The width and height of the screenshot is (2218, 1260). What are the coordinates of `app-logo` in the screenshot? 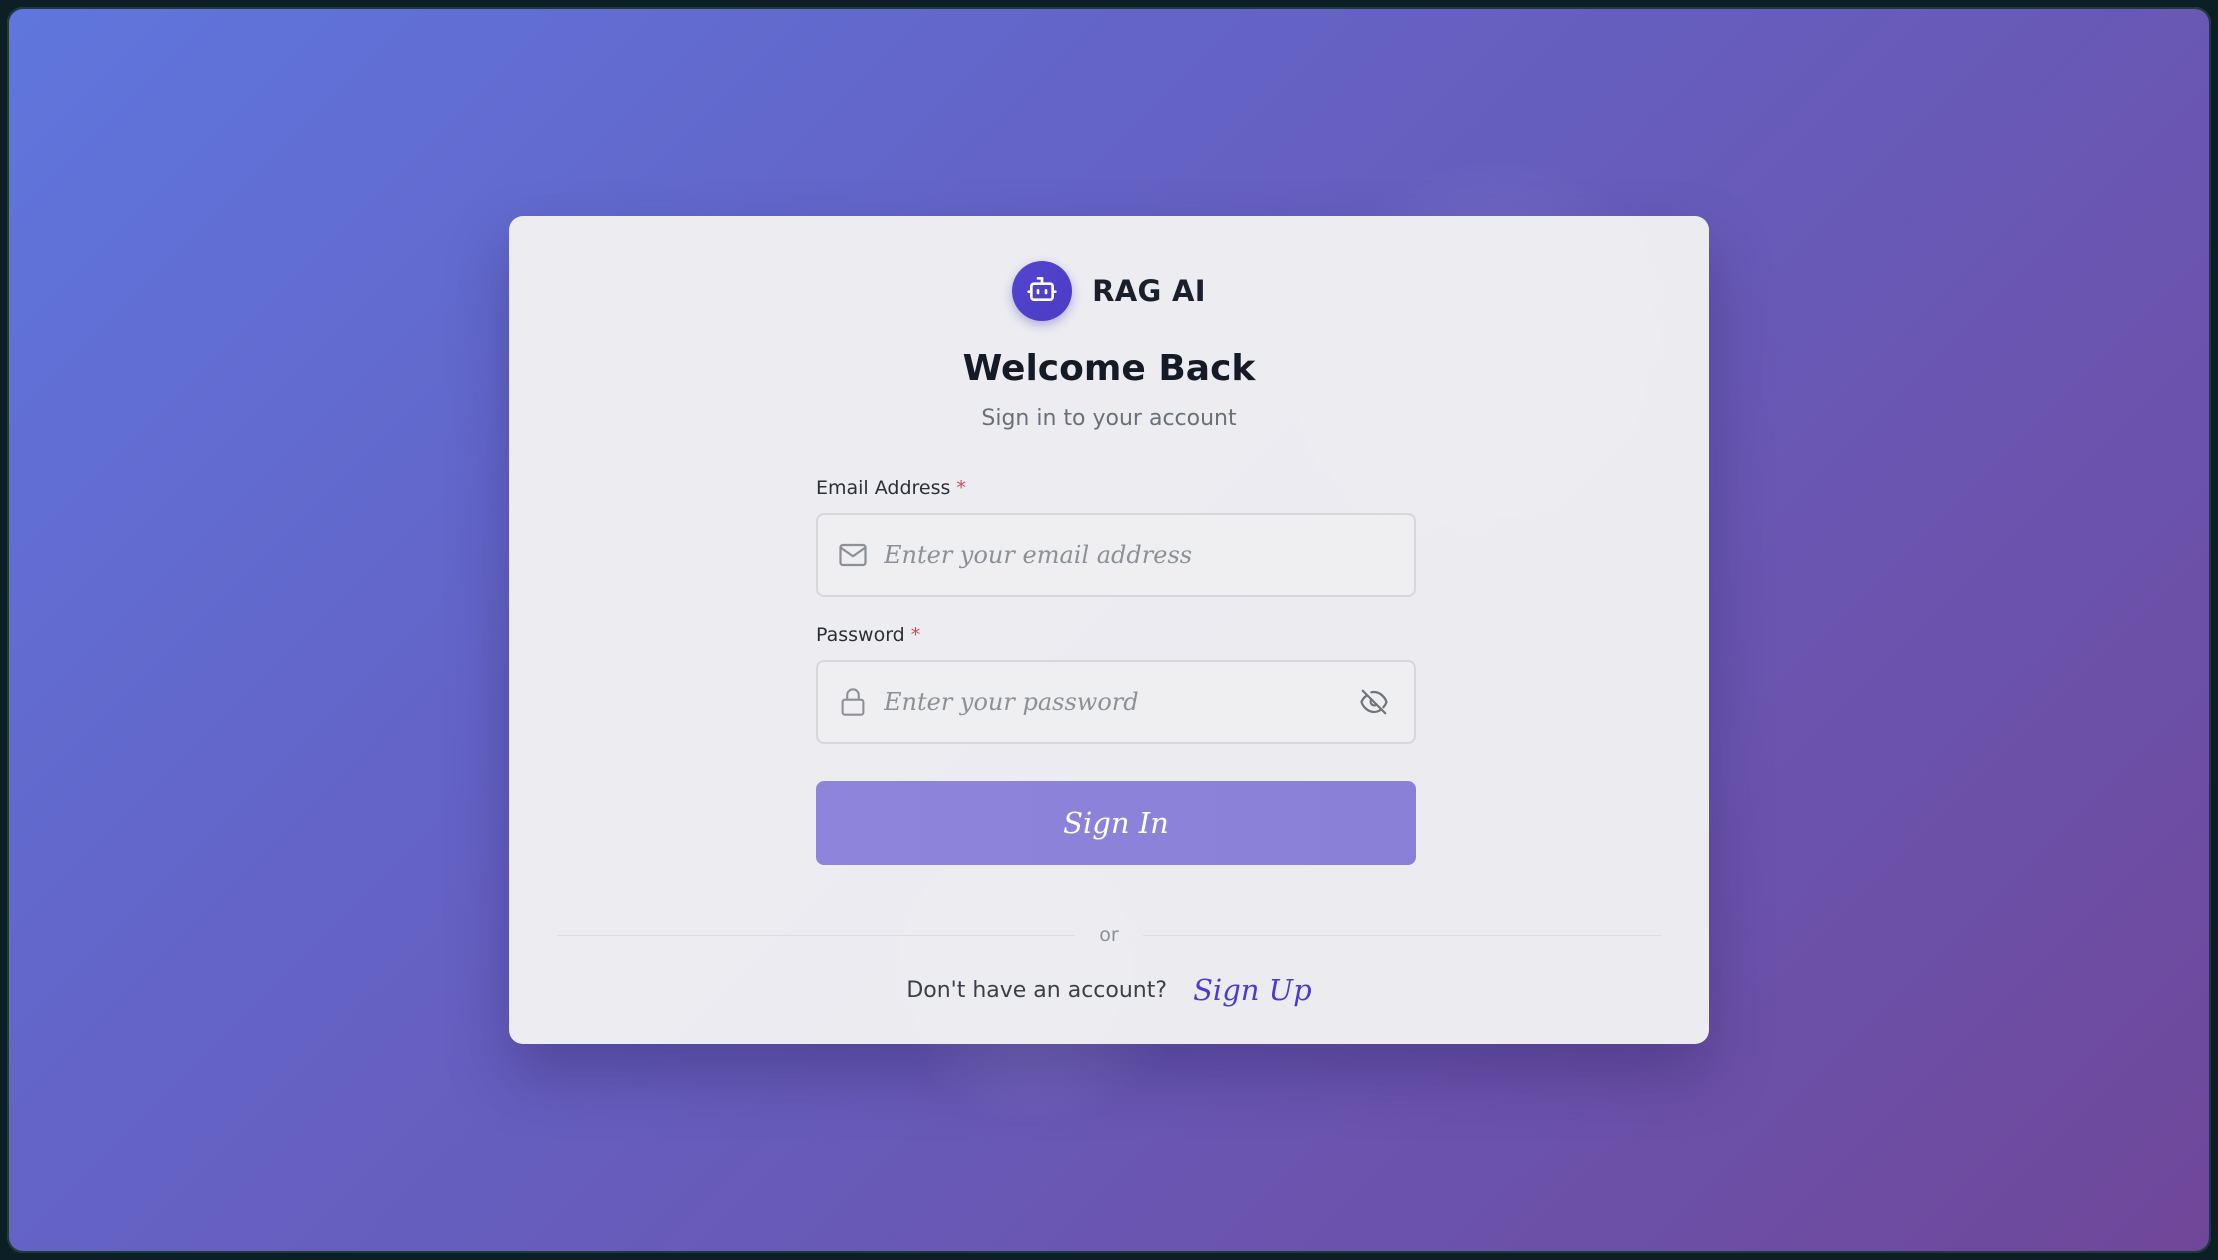 It's located at (1042, 291).